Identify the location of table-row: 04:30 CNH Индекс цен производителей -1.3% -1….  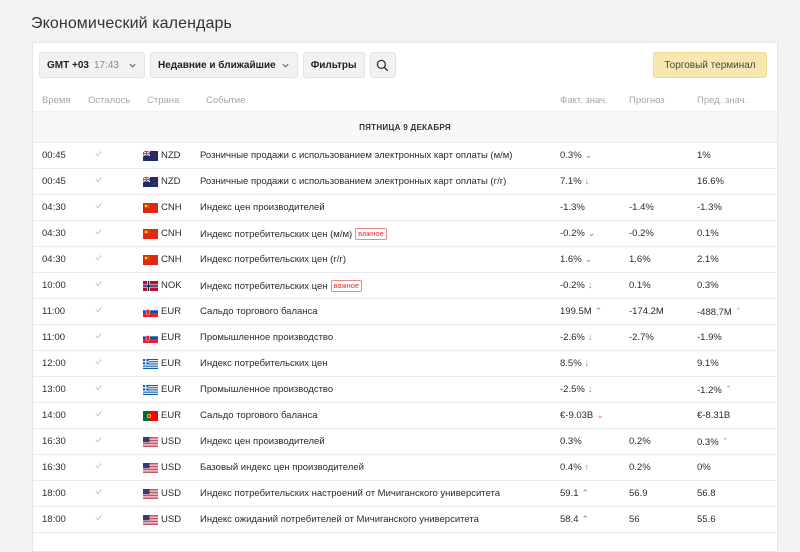
(405, 208).